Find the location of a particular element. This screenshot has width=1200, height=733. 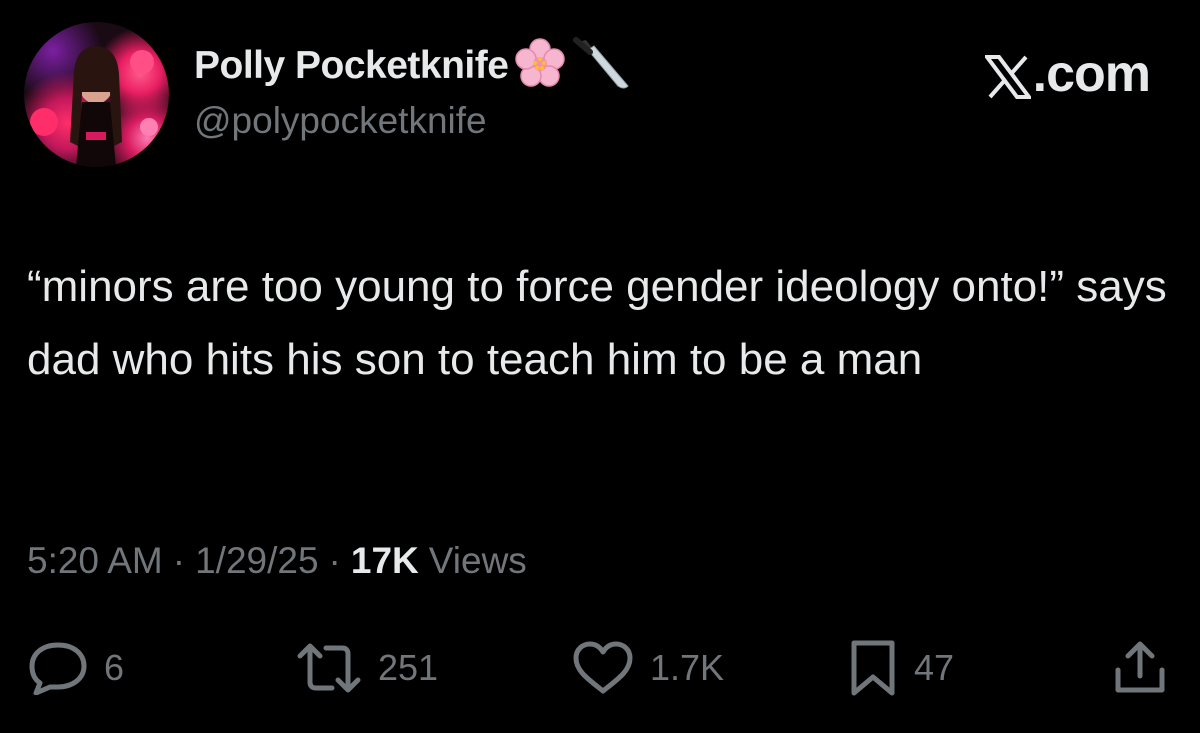

bookmark-icon is located at coordinates (873, 668).